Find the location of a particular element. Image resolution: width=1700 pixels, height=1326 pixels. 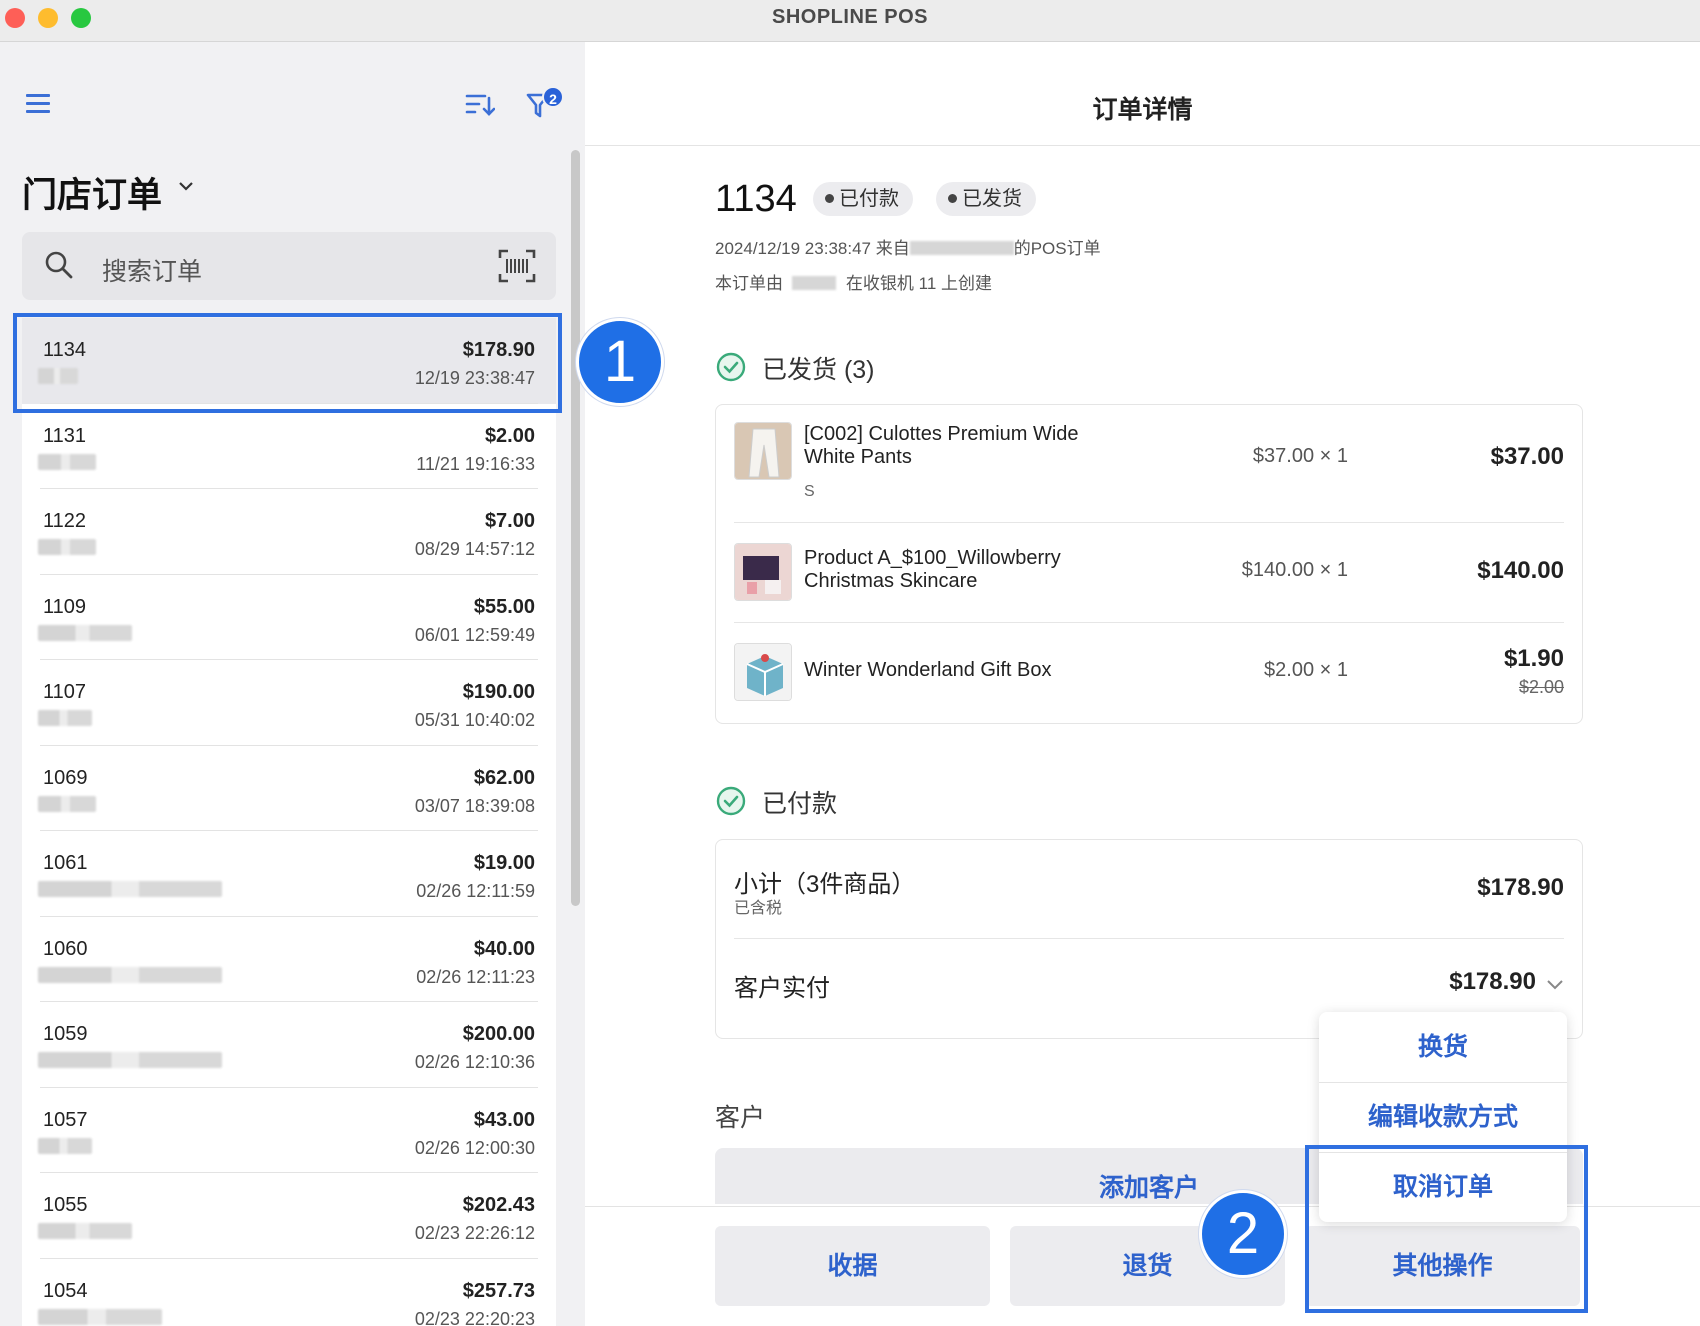

order-number: 1060 is located at coordinates (65, 948).